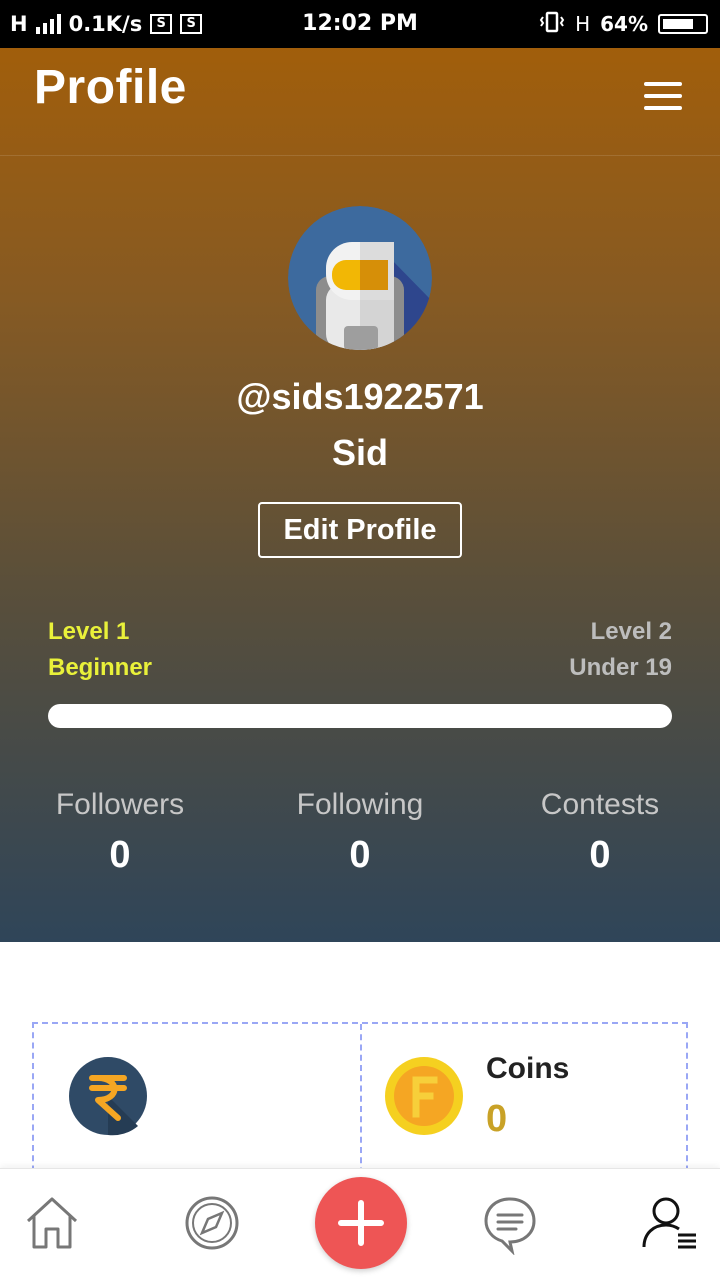 The height and width of the screenshot is (1280, 720). Describe the element at coordinates (510, 1223) in the screenshot. I see `chat-icon` at that location.